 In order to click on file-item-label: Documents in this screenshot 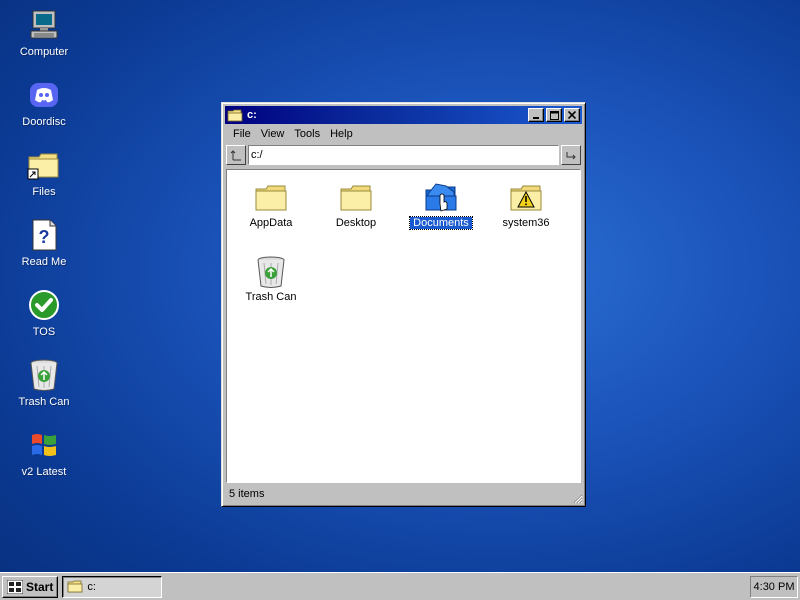, I will do `click(441, 223)`.